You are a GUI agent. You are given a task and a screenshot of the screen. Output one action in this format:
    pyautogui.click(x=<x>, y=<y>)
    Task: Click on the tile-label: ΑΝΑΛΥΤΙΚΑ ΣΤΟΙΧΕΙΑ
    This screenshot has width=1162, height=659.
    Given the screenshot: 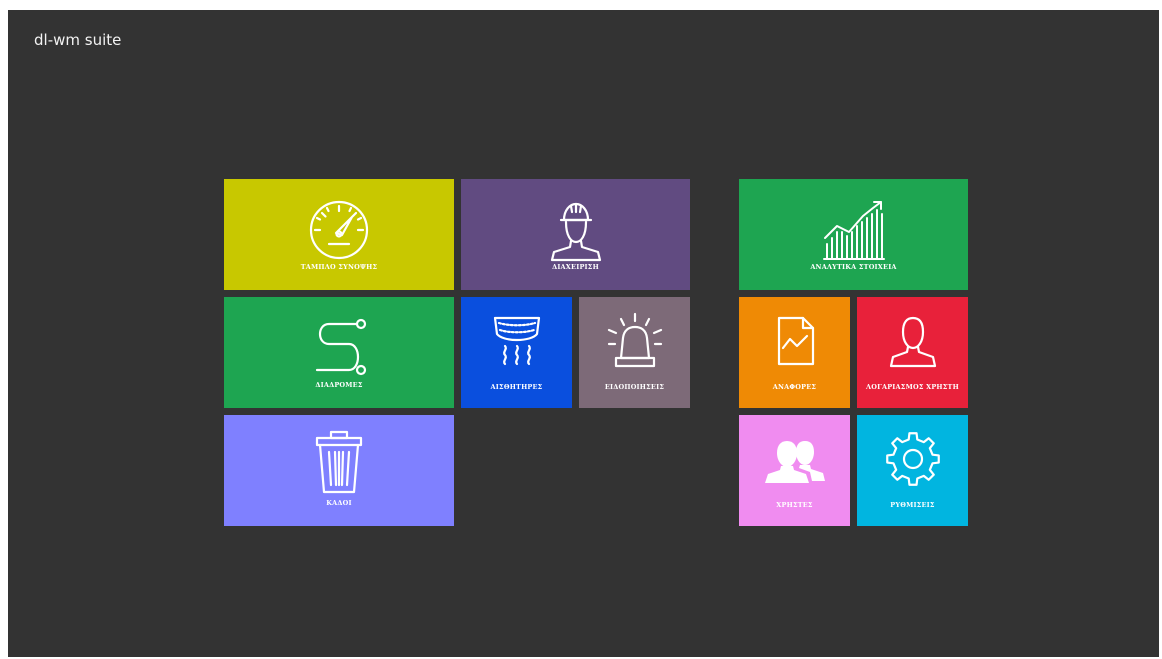 What is the action you would take?
    pyautogui.click(x=853, y=267)
    